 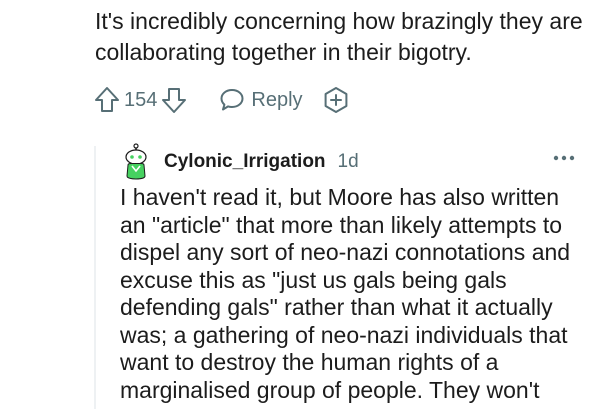 I want to click on avatar, so click(x=136, y=162).